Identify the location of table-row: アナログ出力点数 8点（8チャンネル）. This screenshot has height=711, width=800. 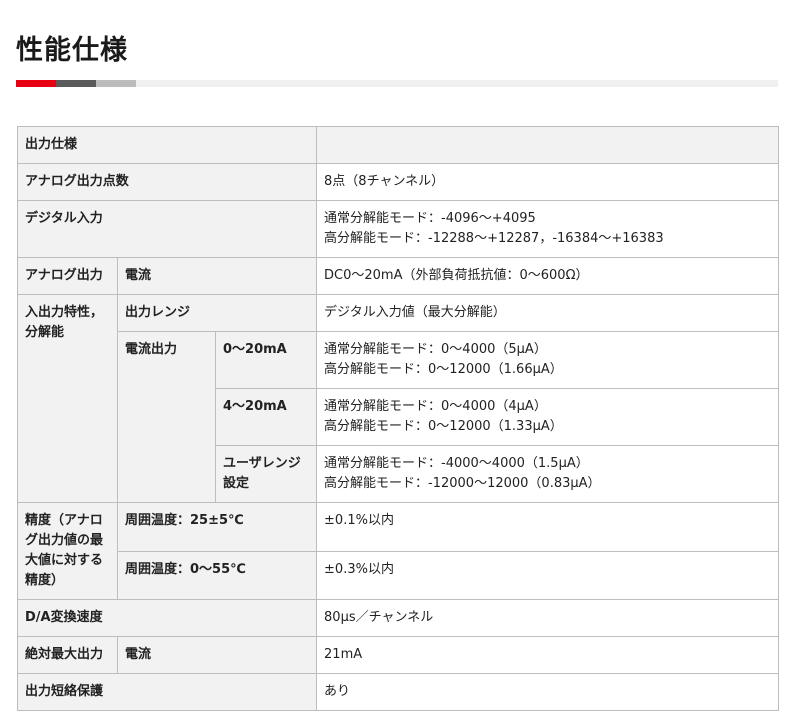
(398, 182).